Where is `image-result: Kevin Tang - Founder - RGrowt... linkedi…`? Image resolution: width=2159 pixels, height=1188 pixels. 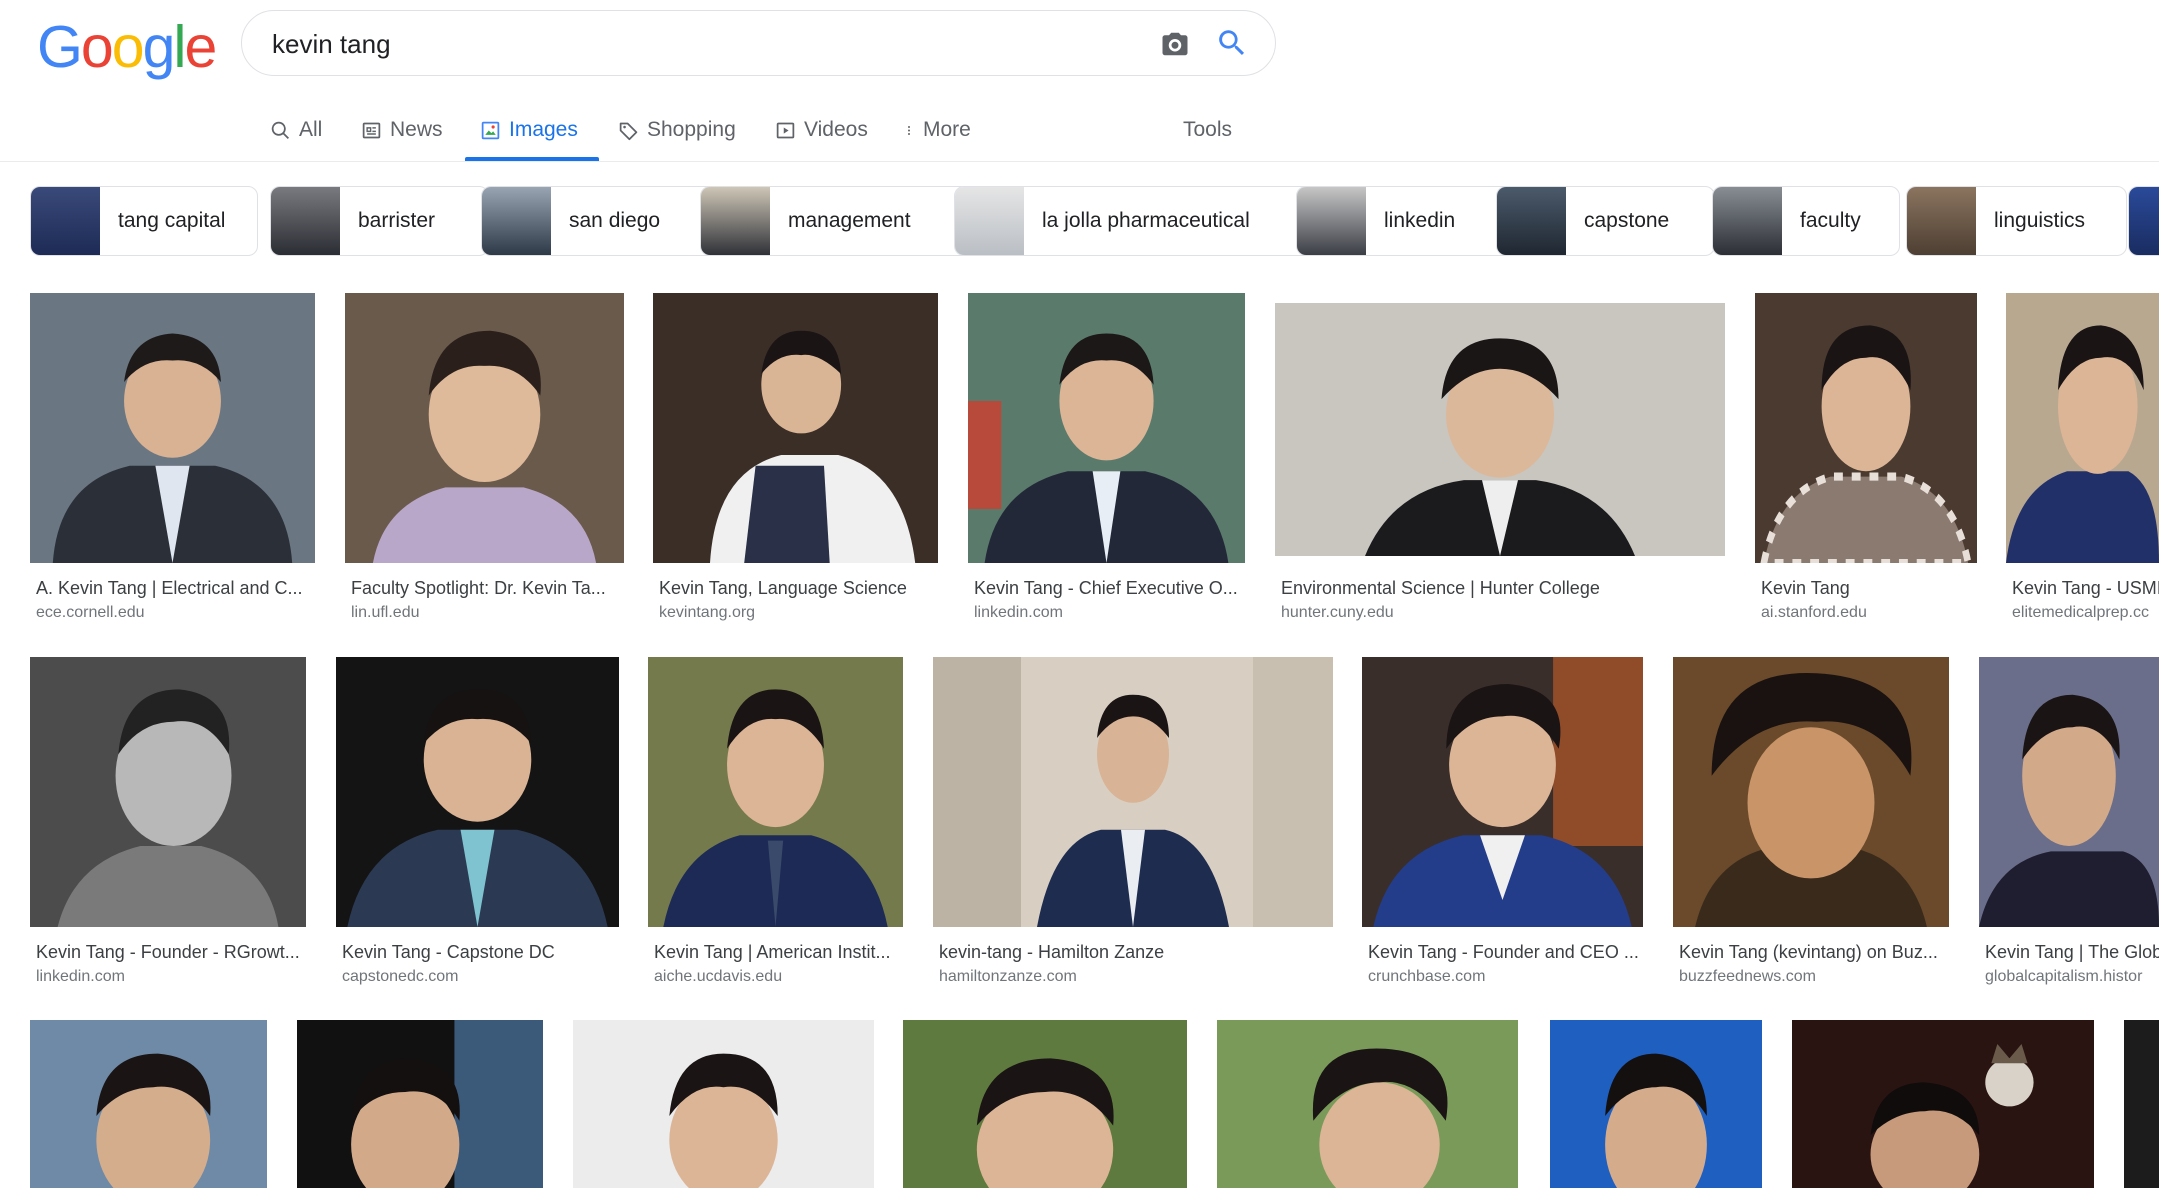
image-result: Kevin Tang - Founder - RGrowt... linkedi… is located at coordinates (168, 825).